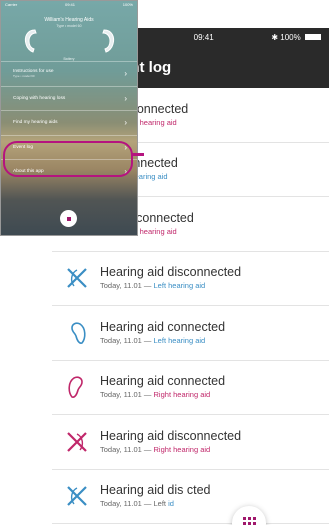 The width and height of the screenshot is (329, 525). I want to click on status-time: 09:41, so click(203, 37).